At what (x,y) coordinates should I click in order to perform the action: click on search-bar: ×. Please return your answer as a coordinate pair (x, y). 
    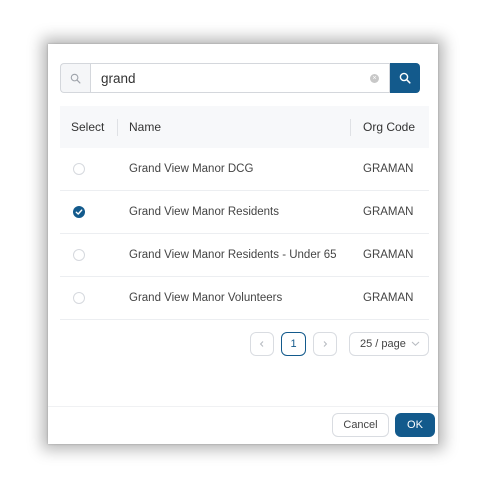
    Looking at the image, I should click on (240, 78).